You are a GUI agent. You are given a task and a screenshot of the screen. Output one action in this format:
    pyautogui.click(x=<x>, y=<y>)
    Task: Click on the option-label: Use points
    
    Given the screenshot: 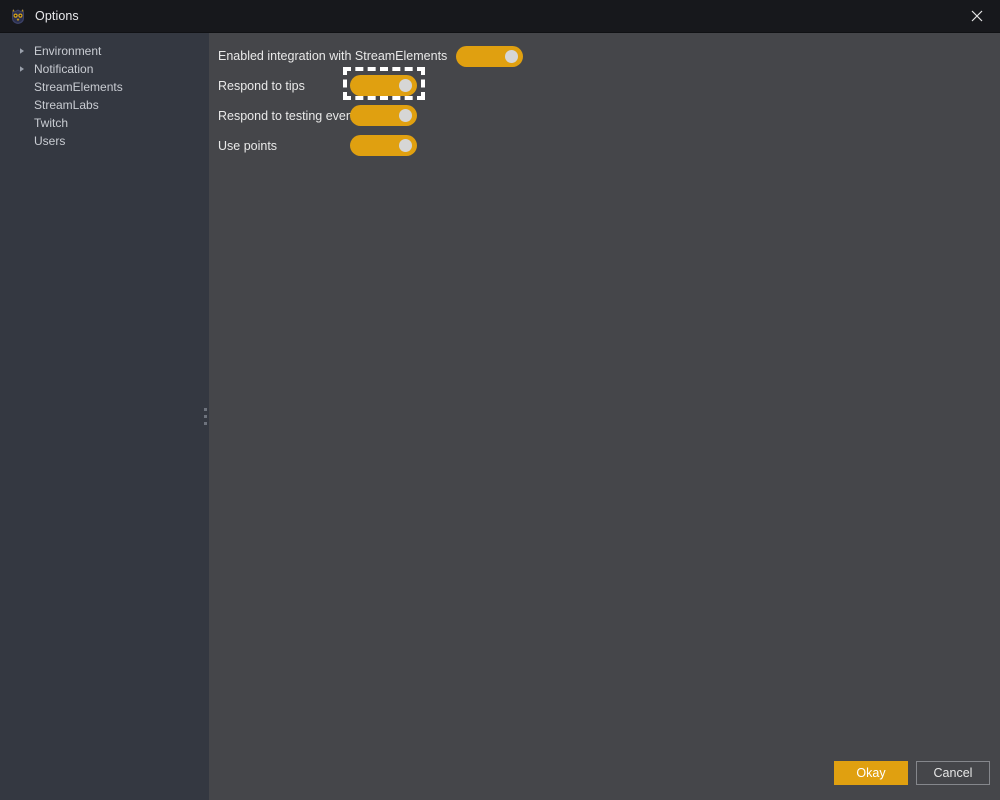 What is the action you would take?
    pyautogui.click(x=248, y=146)
    